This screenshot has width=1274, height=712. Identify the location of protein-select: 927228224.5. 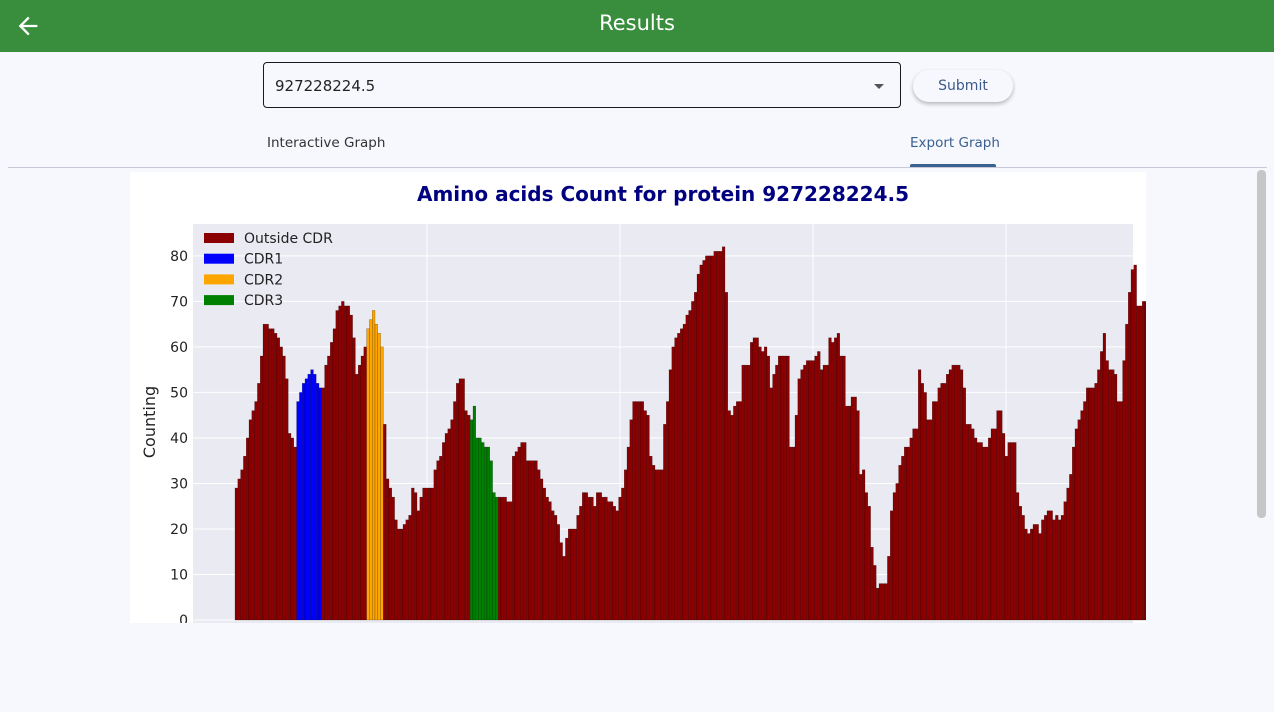
(582, 85).